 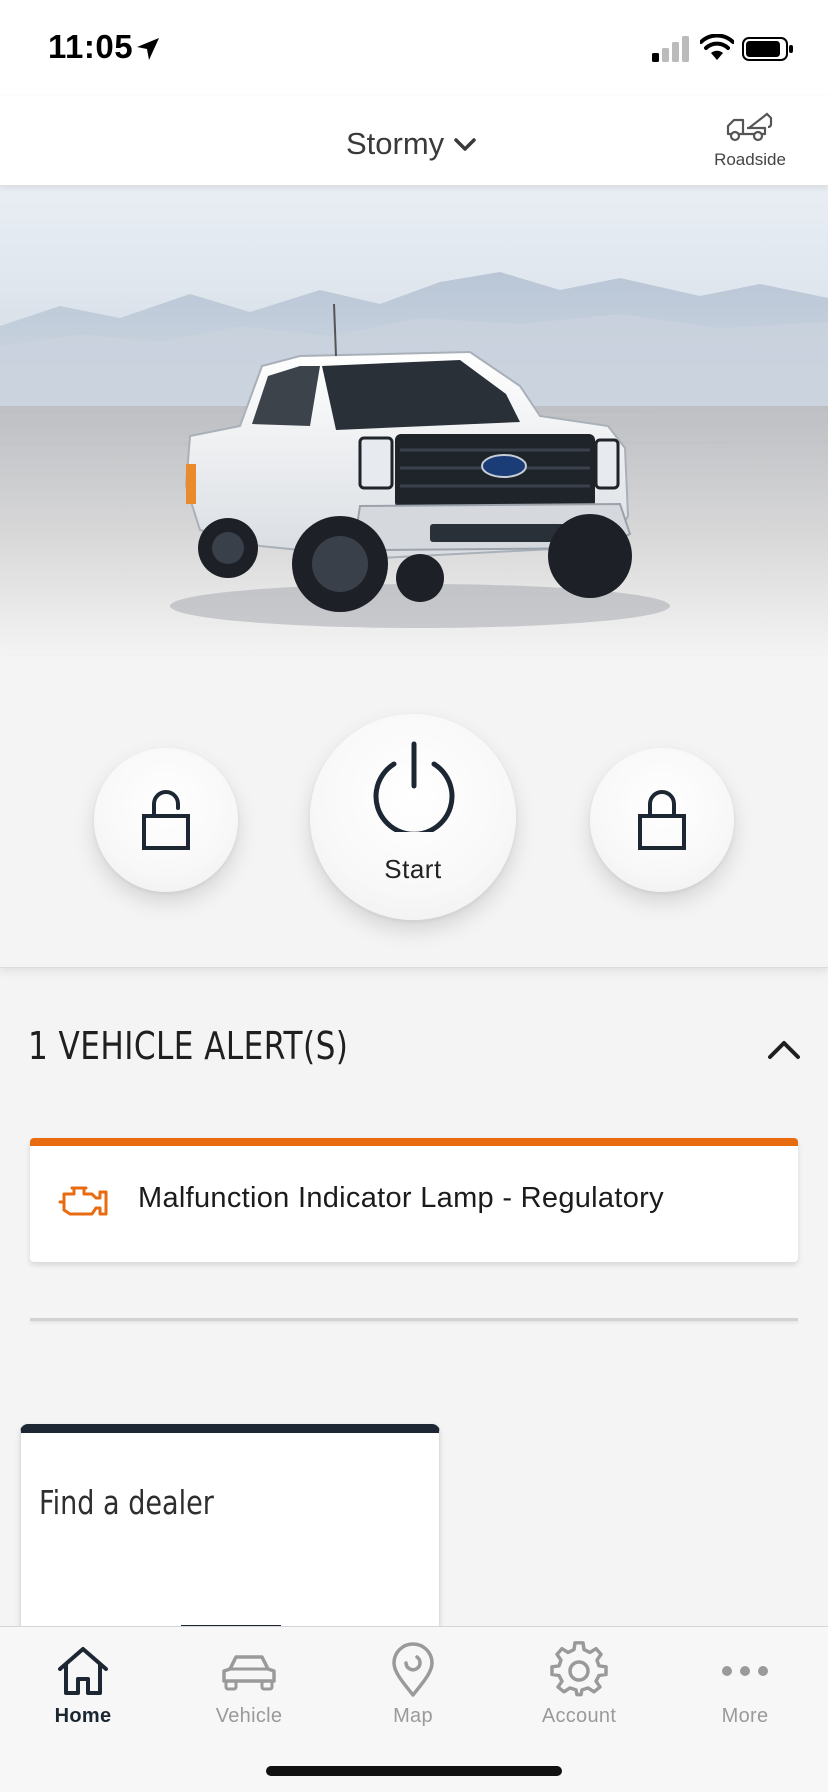 What do you see at coordinates (745, 1716) in the screenshot?
I see `tab-label-more: More` at bounding box center [745, 1716].